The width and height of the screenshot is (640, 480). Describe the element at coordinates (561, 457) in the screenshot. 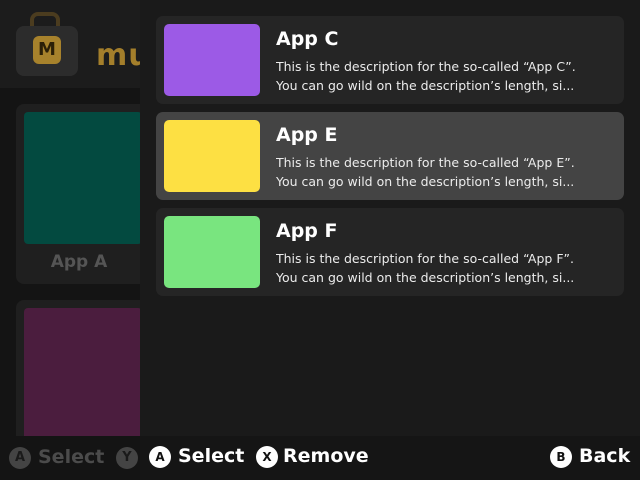

I see `b-button-icon: B` at that location.